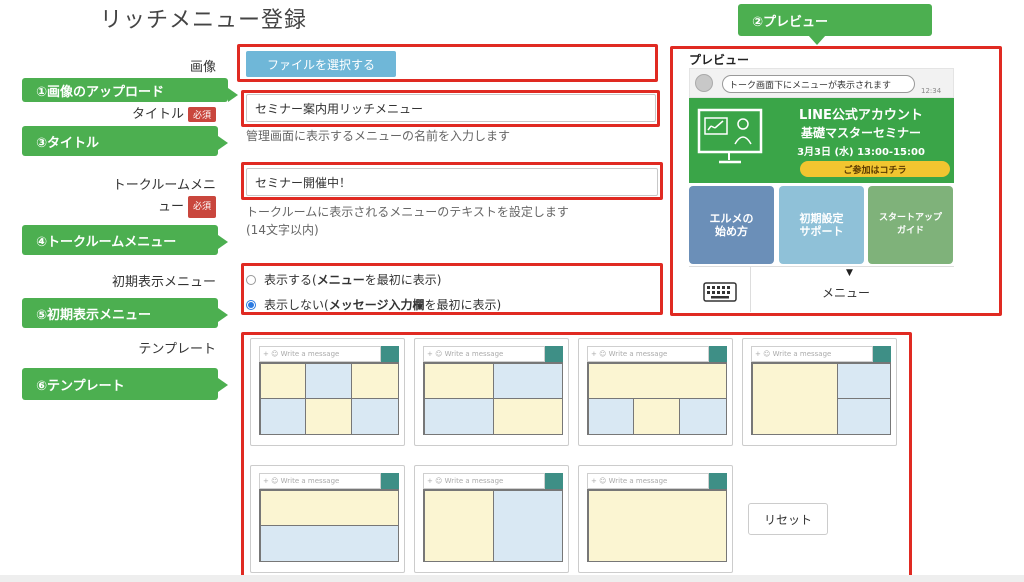 This screenshot has width=1024, height=582. I want to click on radio-label-bold: メッセージ入力欄, so click(376, 305).